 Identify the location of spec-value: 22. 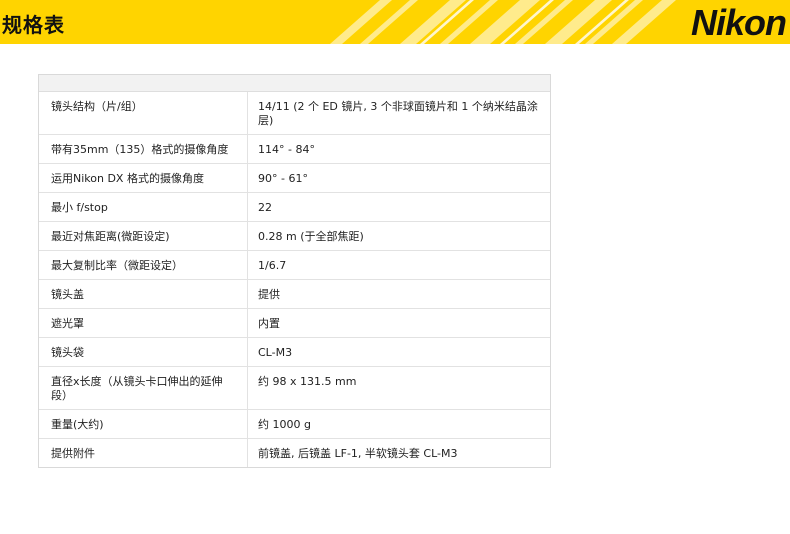
(265, 207).